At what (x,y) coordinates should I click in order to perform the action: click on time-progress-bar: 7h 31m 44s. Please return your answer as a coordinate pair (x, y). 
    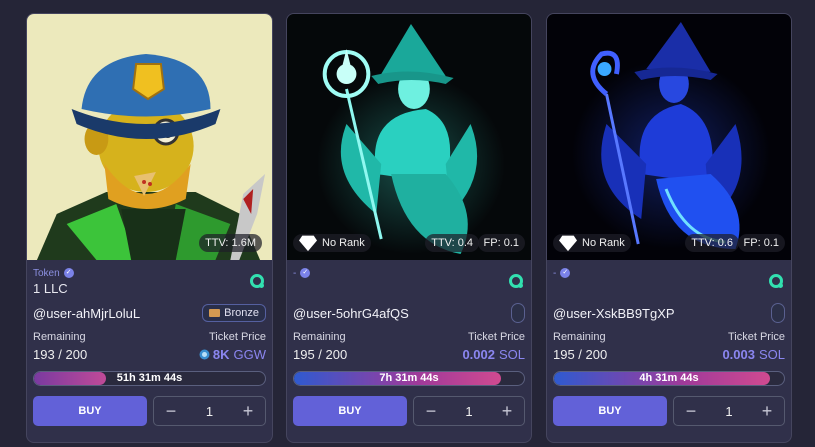
    Looking at the image, I should click on (409, 378).